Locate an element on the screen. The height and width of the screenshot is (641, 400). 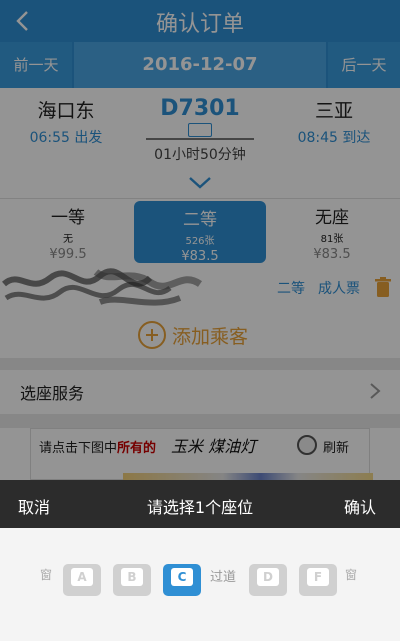
seat-letter: D is located at coordinates (268, 577).